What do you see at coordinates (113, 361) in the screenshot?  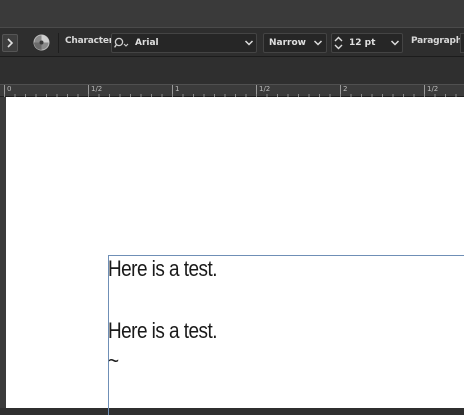 I see `text-line: ~` at bounding box center [113, 361].